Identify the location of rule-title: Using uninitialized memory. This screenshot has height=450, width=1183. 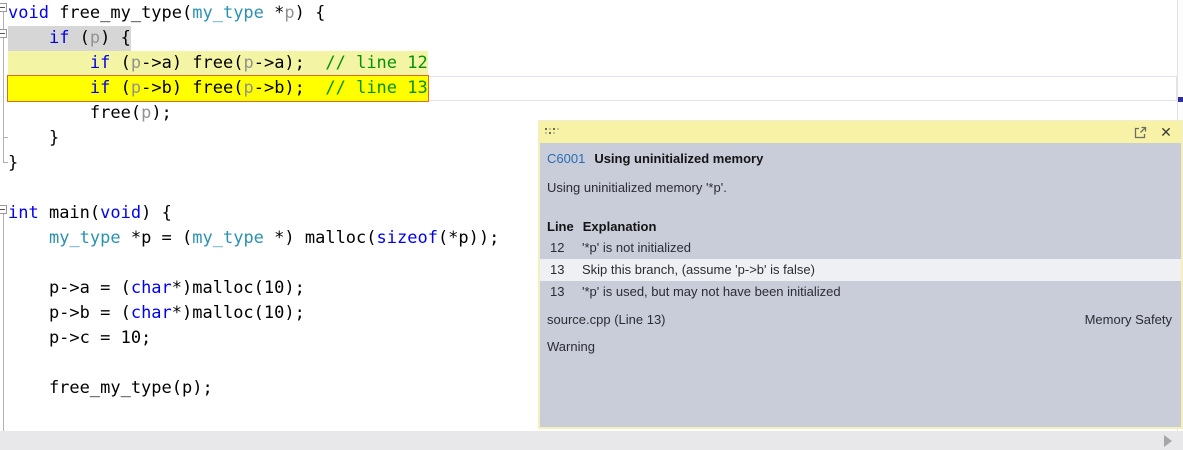
(679, 158).